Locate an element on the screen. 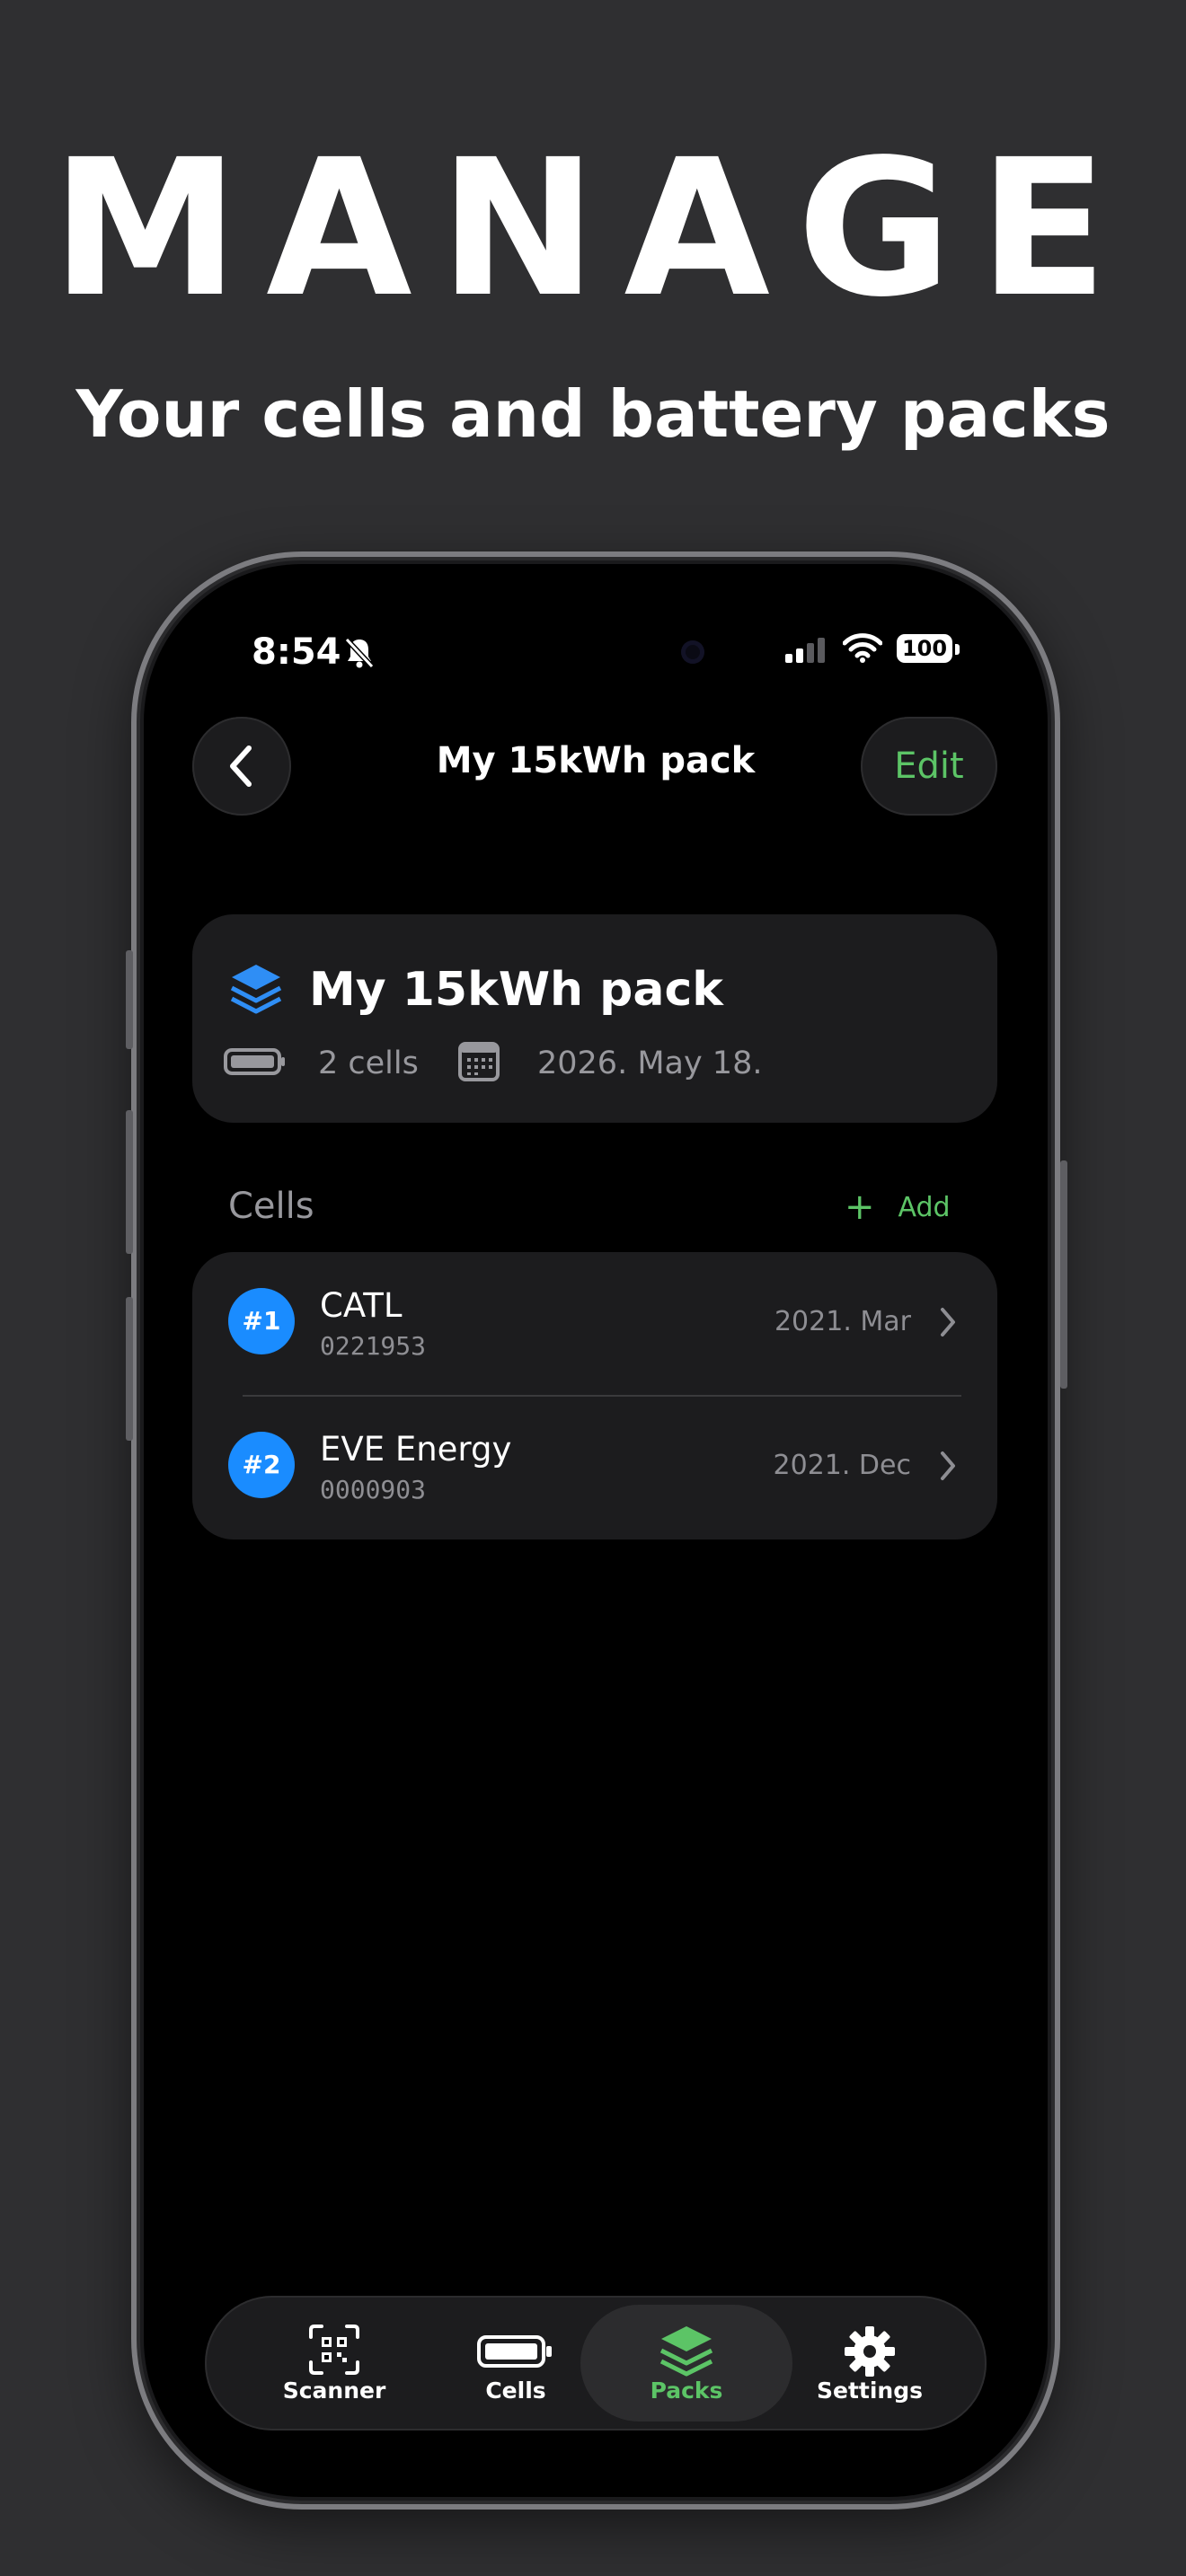  pack-summary-card: My 15kWh pack 2 cells 2026. May 18. is located at coordinates (594, 1018).